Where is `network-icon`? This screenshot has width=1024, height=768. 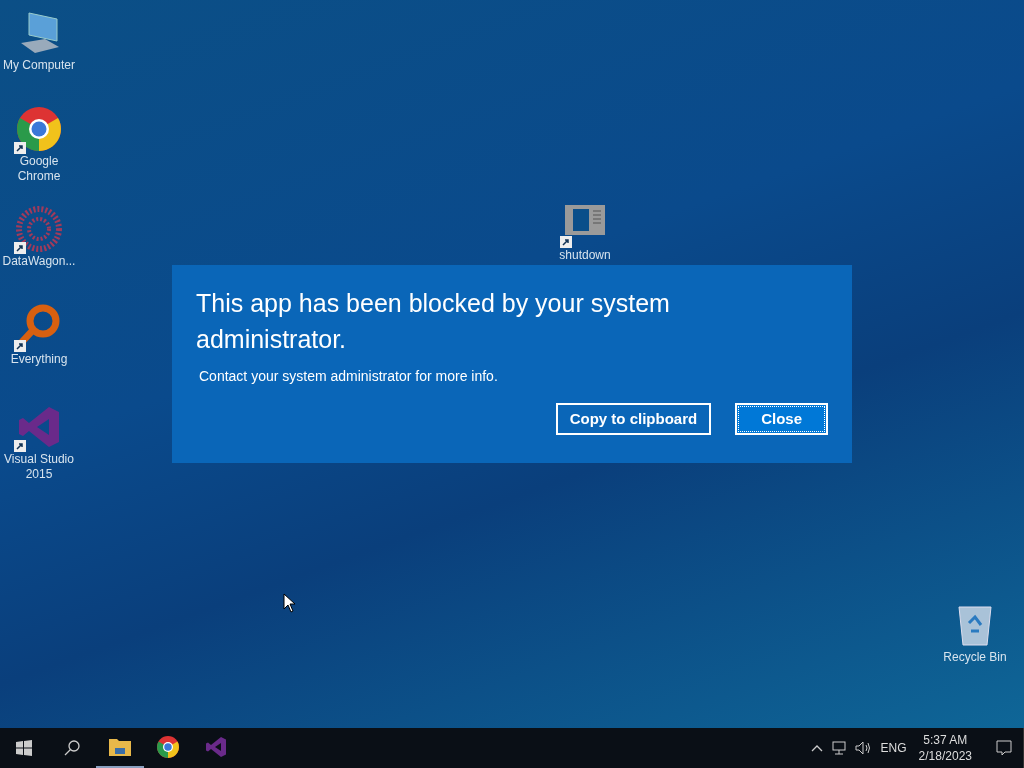 network-icon is located at coordinates (838, 748).